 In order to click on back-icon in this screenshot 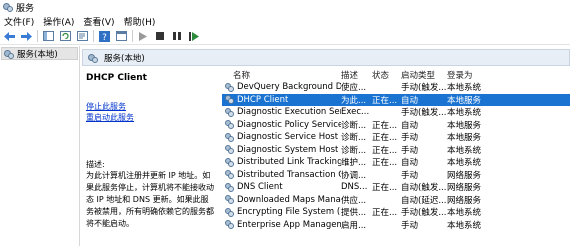, I will do `click(9, 36)`.